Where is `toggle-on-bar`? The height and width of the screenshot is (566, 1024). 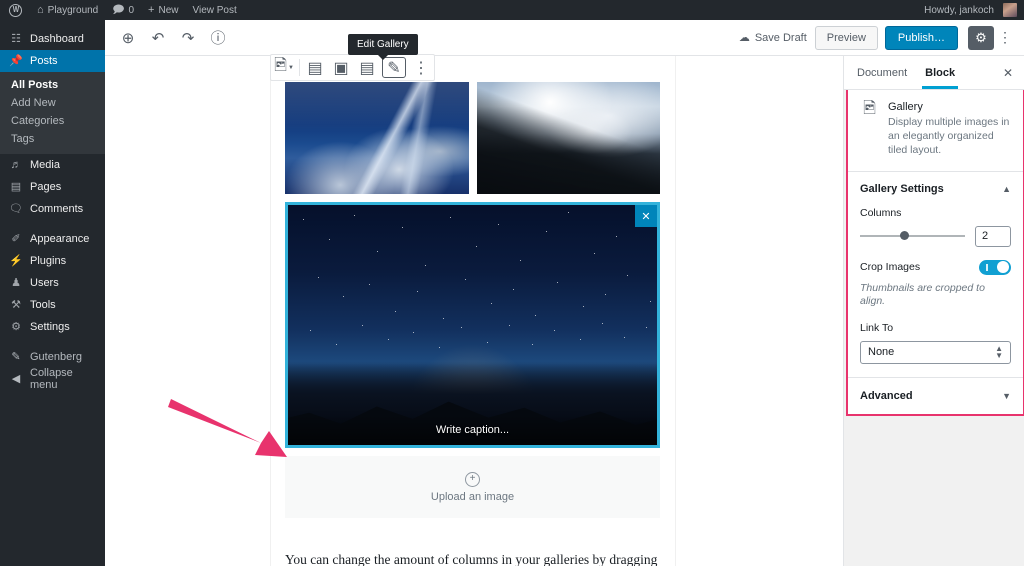 toggle-on-bar is located at coordinates (987, 267).